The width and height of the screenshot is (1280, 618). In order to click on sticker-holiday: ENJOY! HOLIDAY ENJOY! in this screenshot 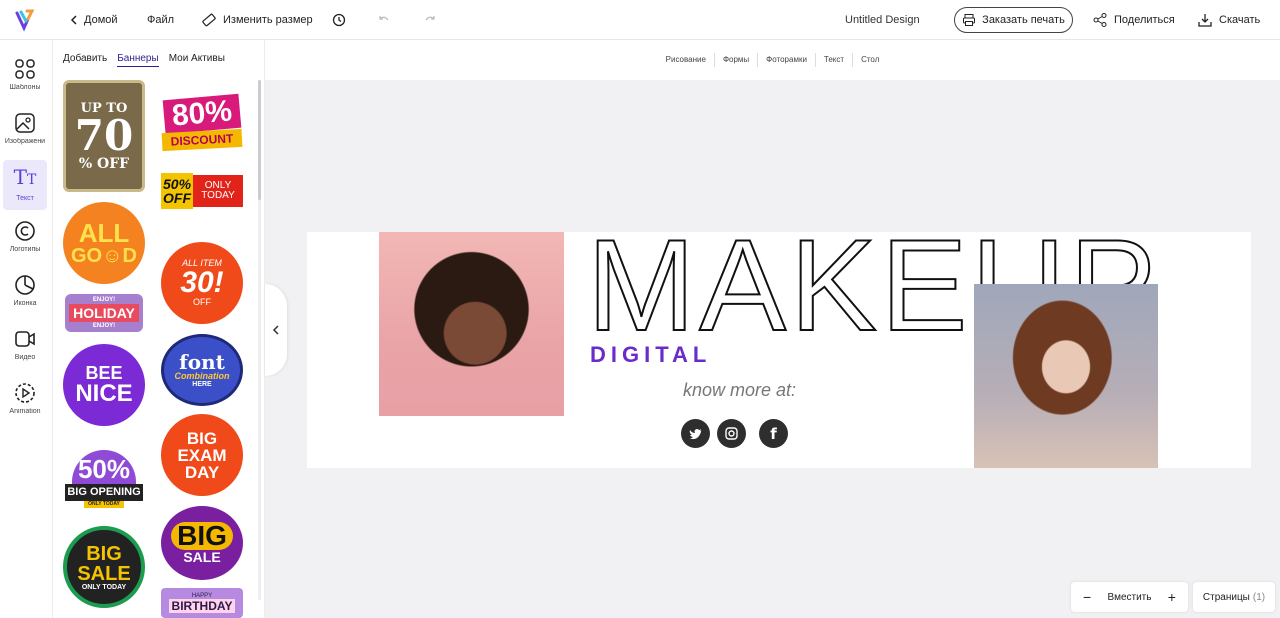, I will do `click(104, 313)`.